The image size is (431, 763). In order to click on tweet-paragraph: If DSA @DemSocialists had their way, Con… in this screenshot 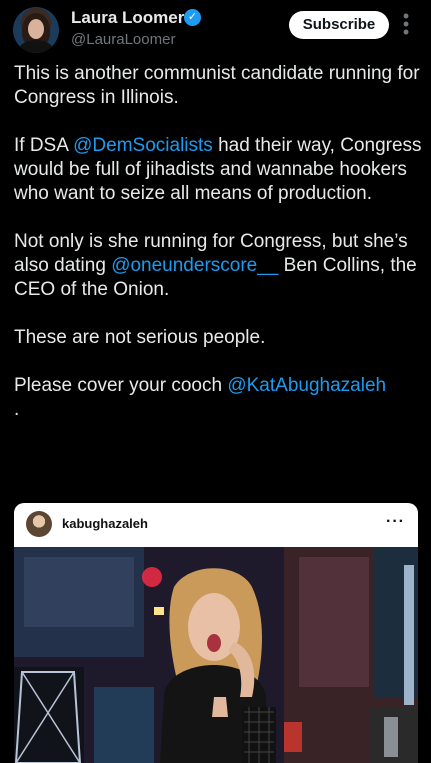, I will do `click(218, 169)`.